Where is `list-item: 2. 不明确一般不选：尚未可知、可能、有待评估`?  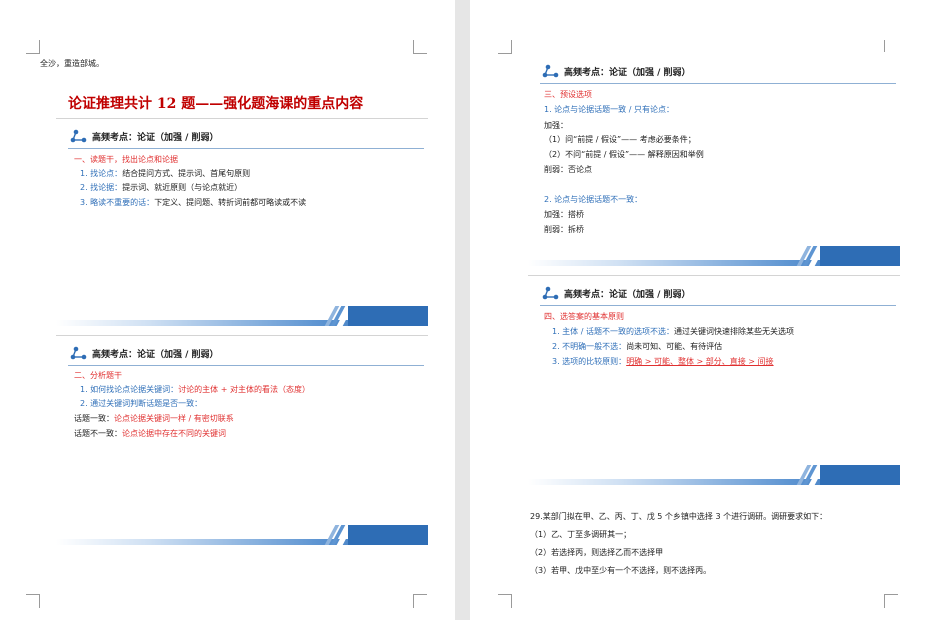 list-item: 2. 不明确一般不选：尚未可知、可能、有待评估 is located at coordinates (637, 346).